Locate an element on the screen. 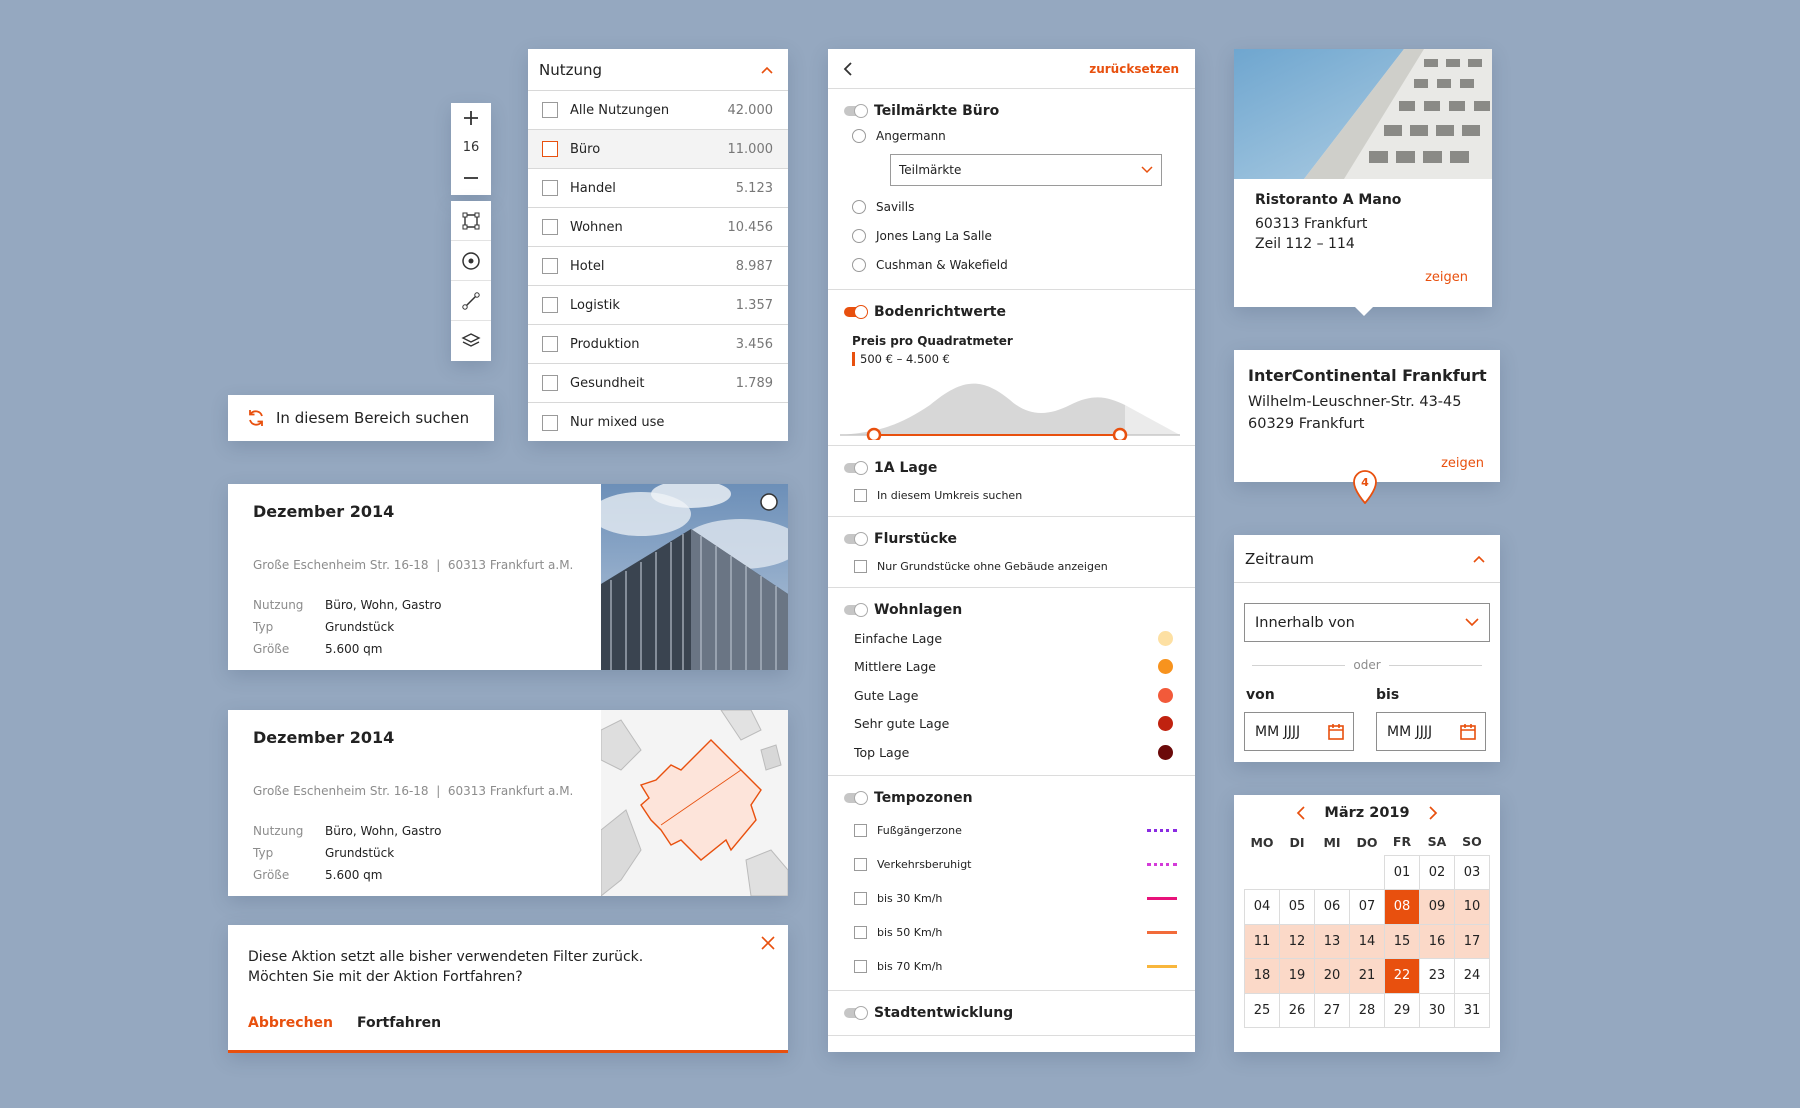 The image size is (1800, 1108). wohnlage-item: Sehr gute Lage is located at coordinates (1011, 724).